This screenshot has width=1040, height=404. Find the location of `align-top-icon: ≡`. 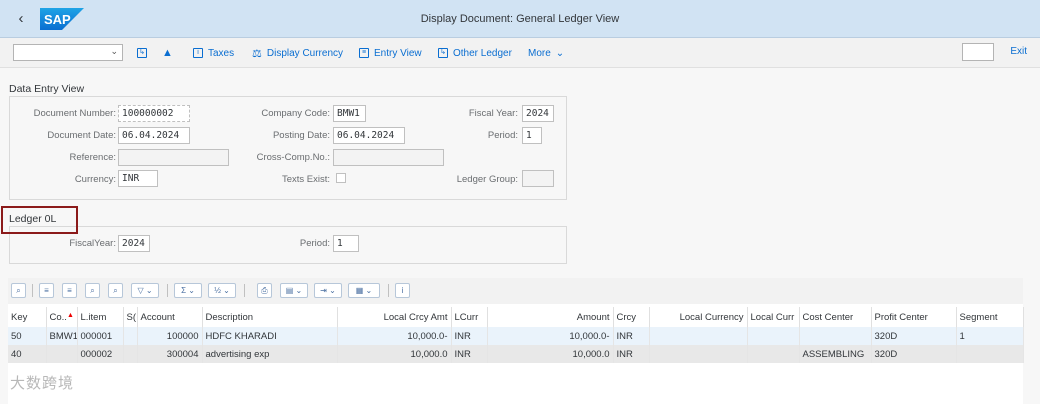

align-top-icon: ≡ is located at coordinates (46, 290).